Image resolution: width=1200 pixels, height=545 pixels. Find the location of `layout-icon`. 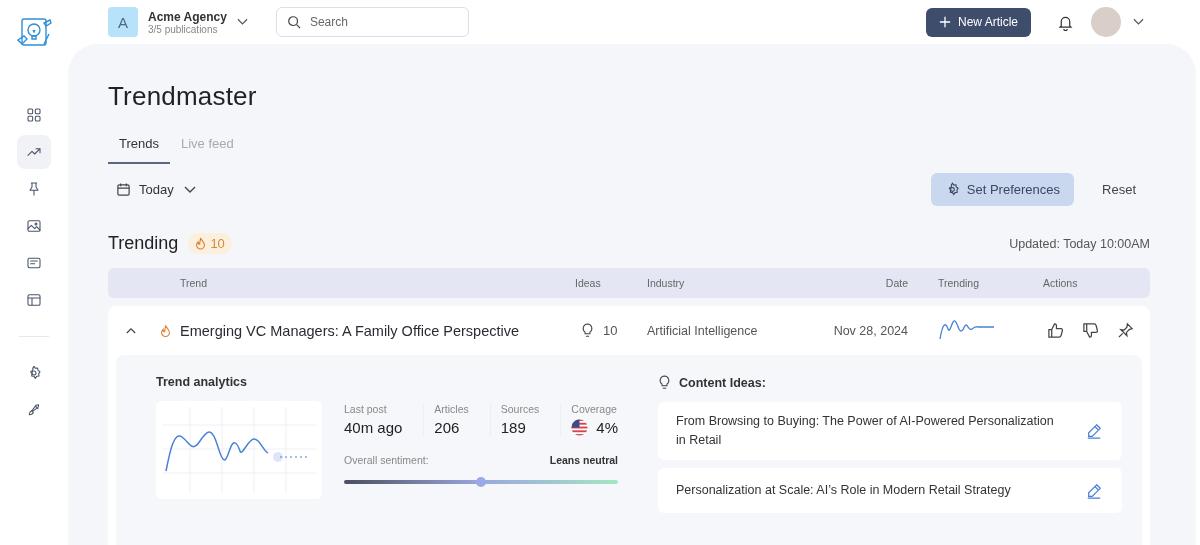

layout-icon is located at coordinates (34, 300).